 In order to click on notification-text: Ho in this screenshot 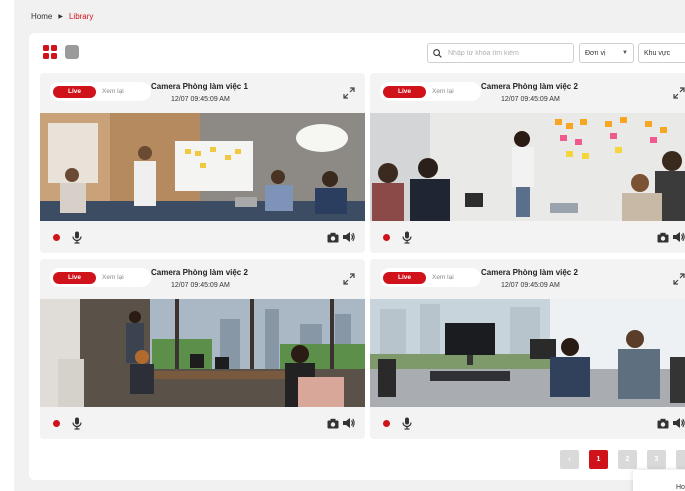, I will do `click(680, 487)`.